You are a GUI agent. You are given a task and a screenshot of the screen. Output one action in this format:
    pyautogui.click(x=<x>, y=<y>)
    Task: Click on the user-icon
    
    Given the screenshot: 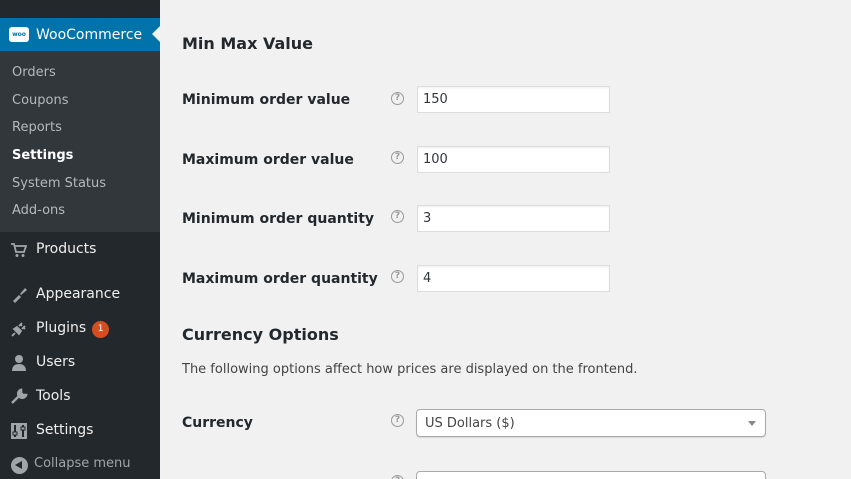 What is the action you would take?
    pyautogui.click(x=19, y=363)
    